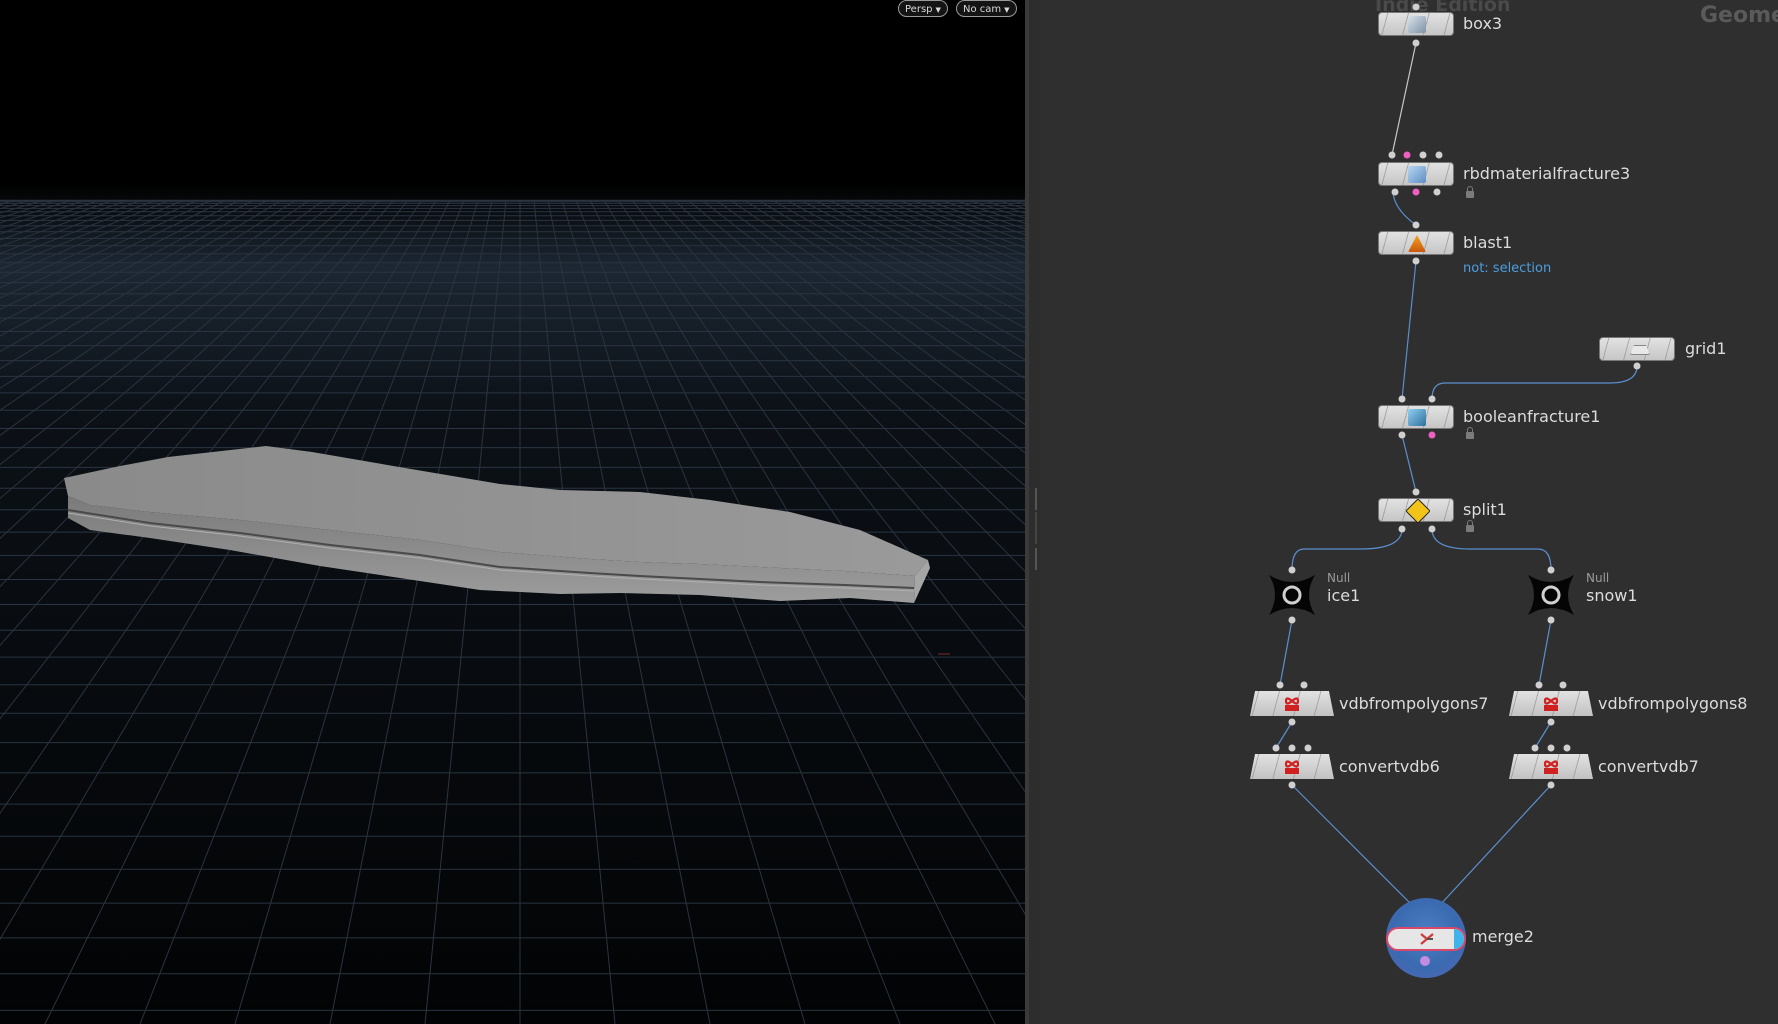  I want to click on node-vdbfrompolygons8-body, so click(1551, 703).